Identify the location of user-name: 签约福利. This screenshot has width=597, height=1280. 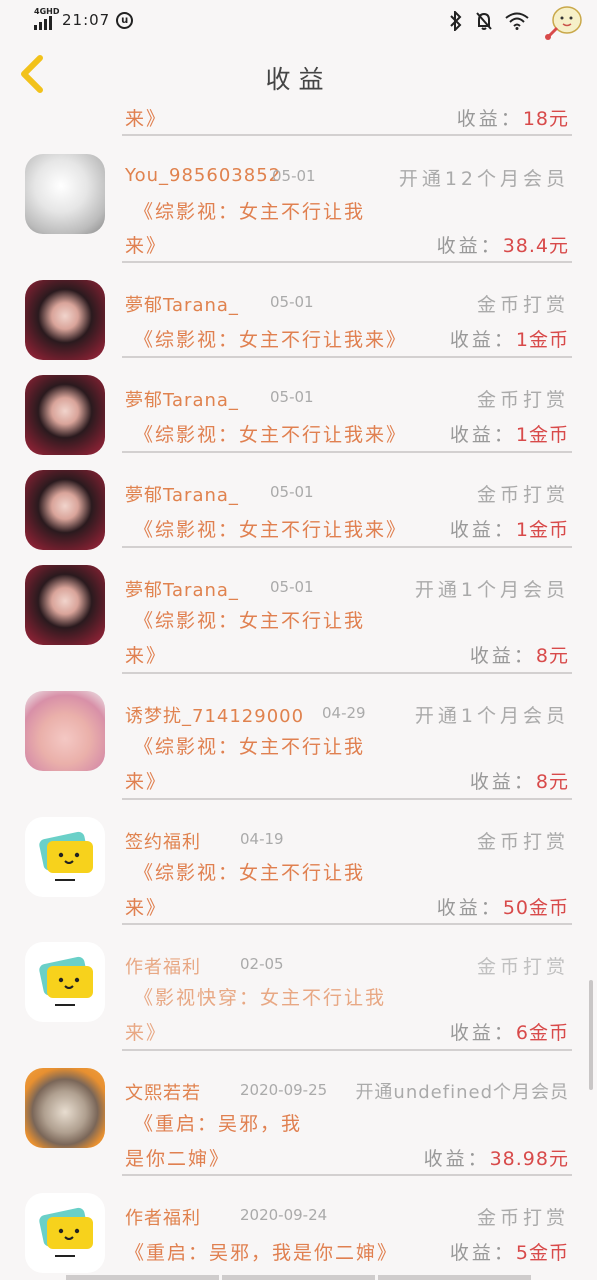
(163, 842).